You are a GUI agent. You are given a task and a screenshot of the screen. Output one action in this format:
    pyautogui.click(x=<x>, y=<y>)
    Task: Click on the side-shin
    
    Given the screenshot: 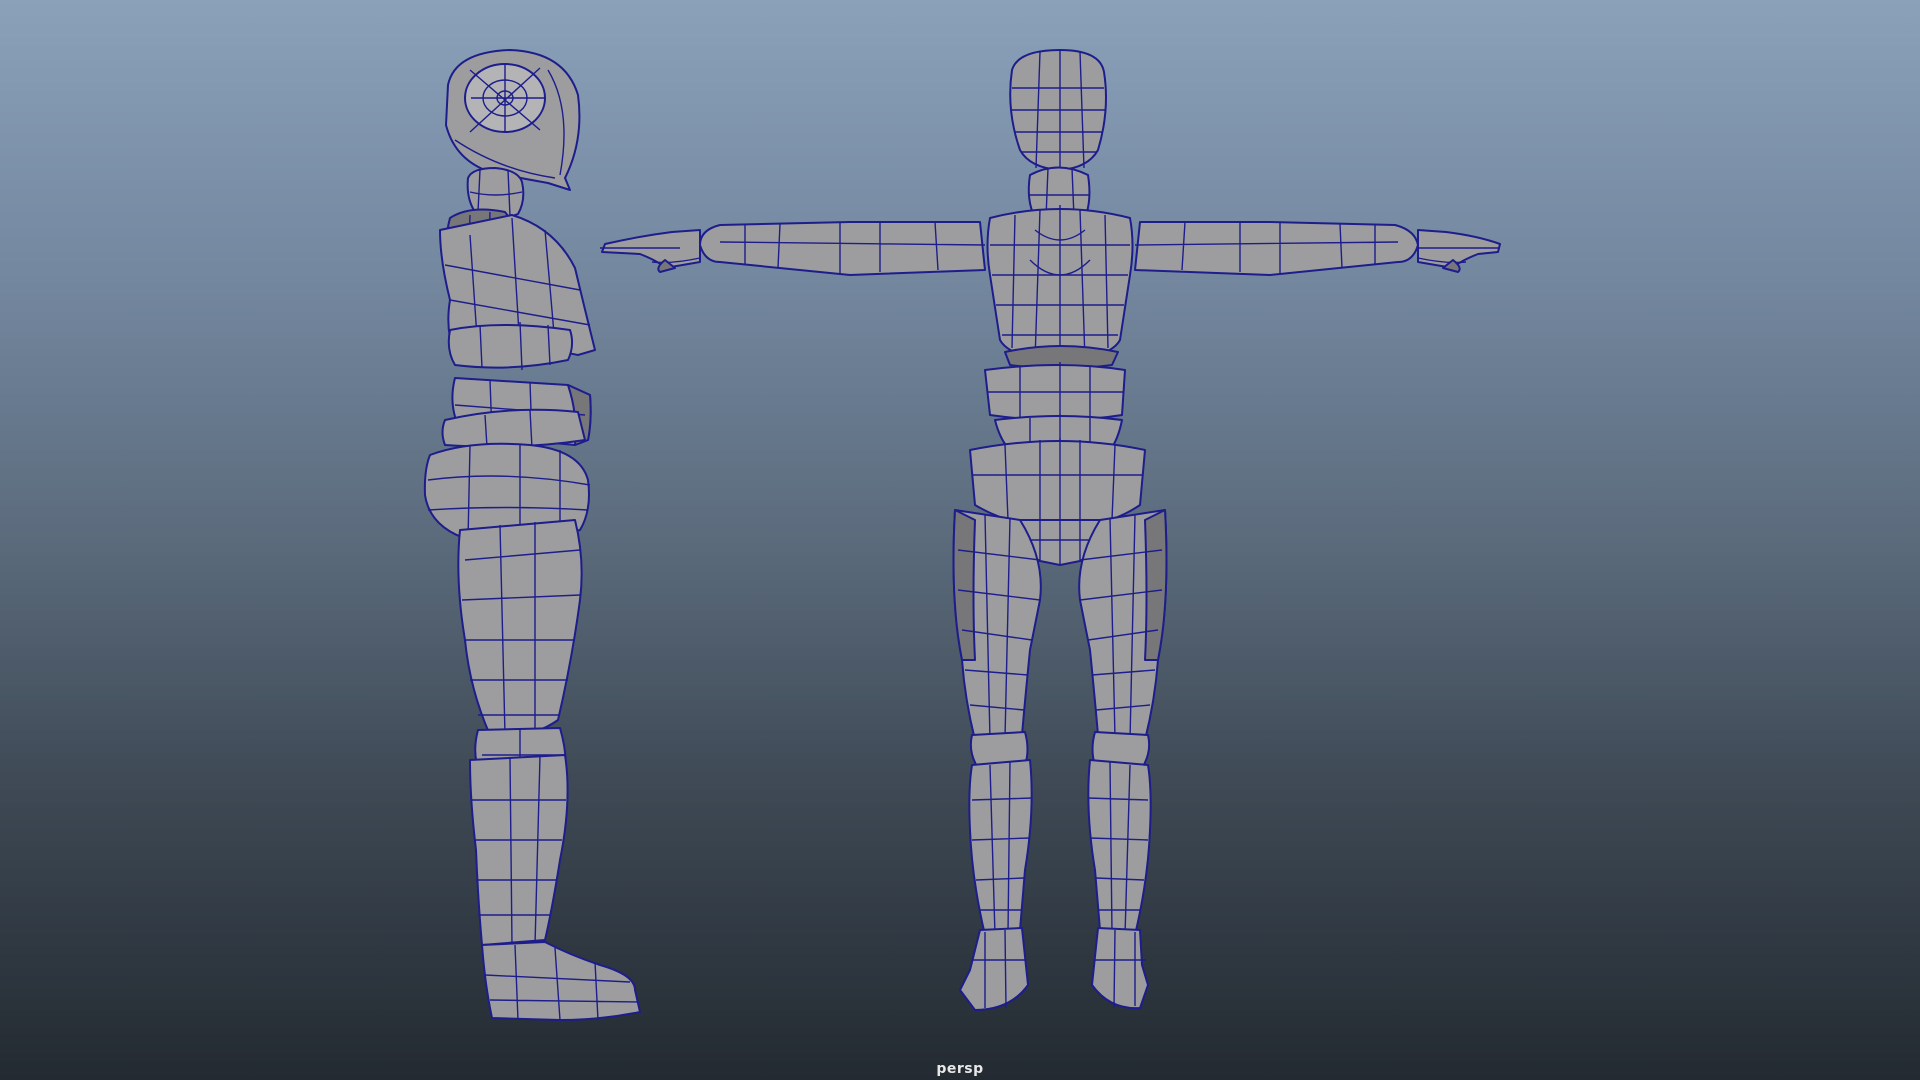 What is the action you would take?
    pyautogui.click(x=519, y=850)
    